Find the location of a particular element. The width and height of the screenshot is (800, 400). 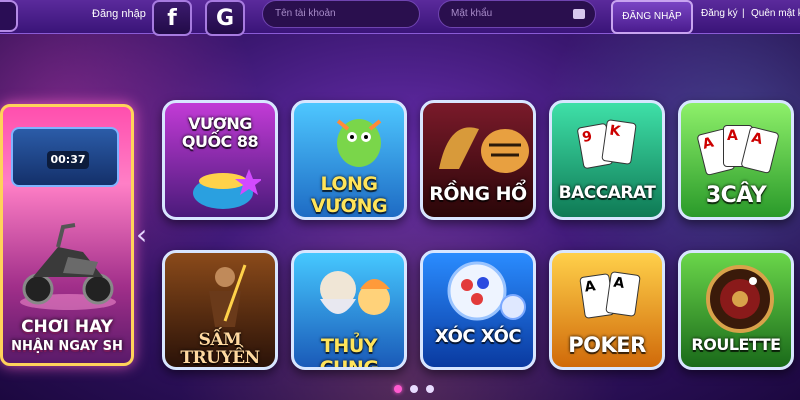

game-label: BACCARAT is located at coordinates (607, 193).